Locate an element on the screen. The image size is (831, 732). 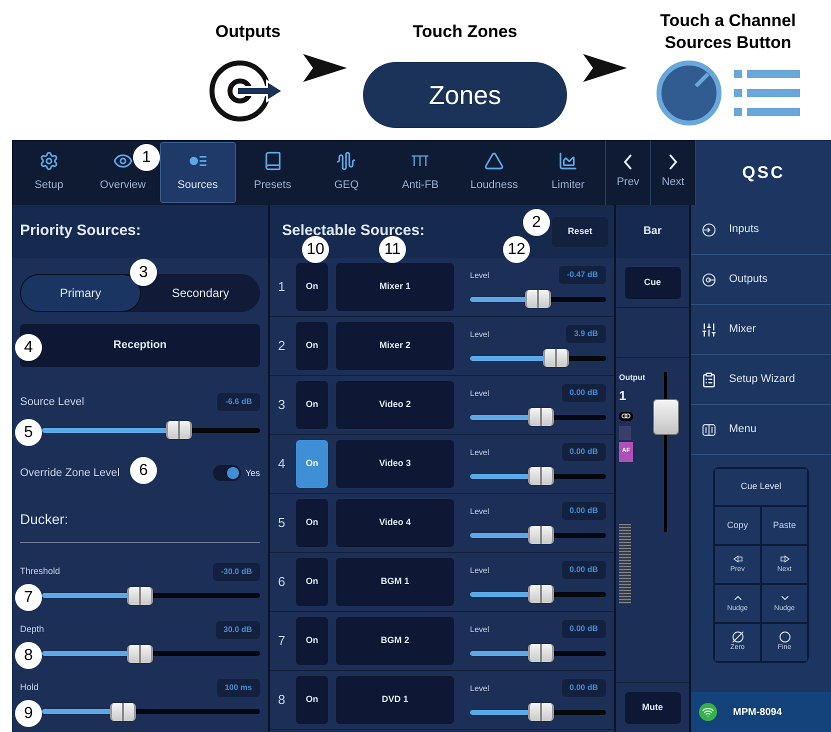
level-readout: 3.9 dB is located at coordinates (586, 334).